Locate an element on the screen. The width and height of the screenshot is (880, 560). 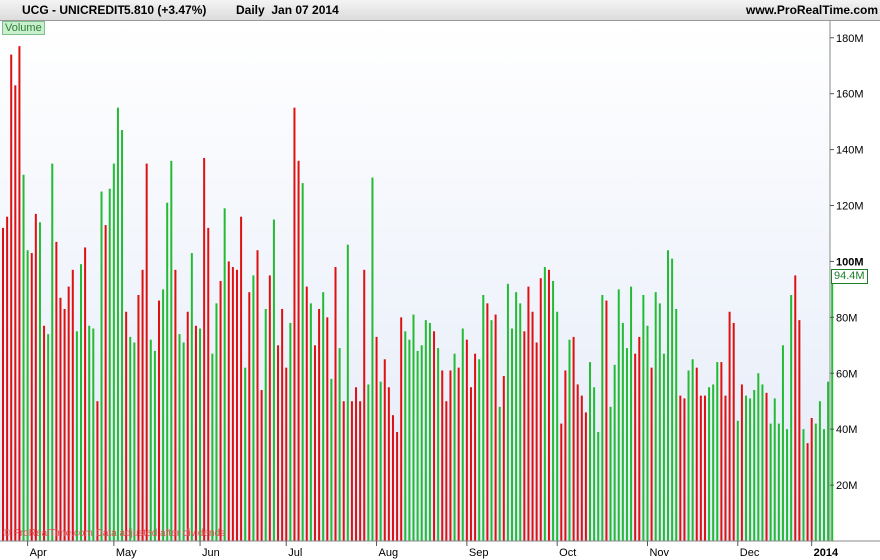
x-tick-label: 2014 is located at coordinates (826, 553).